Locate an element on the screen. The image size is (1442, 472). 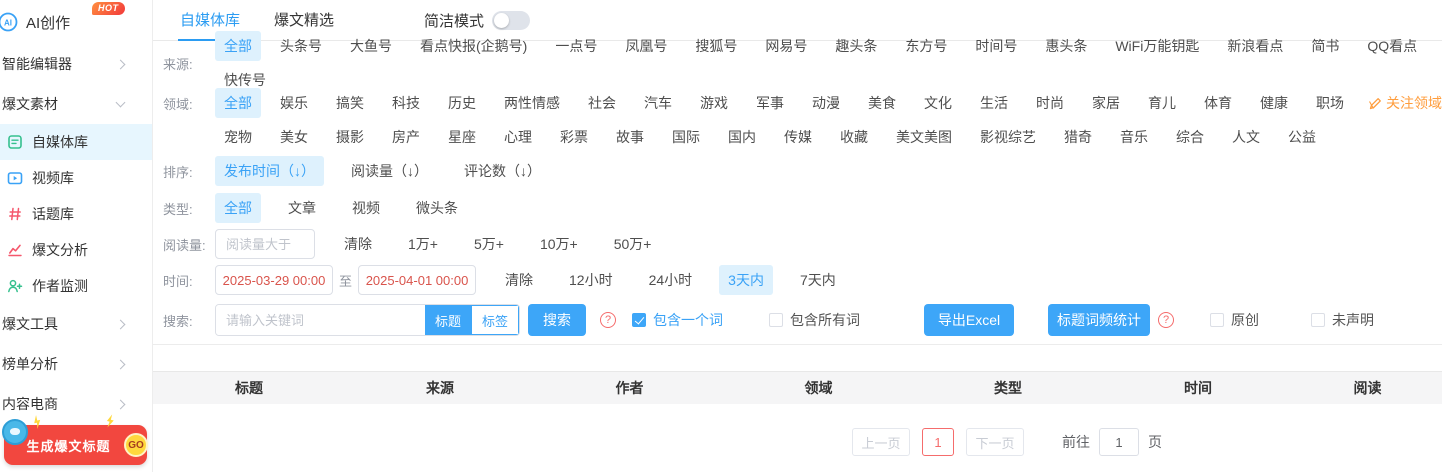
domain-option: 时尚 is located at coordinates (1050, 103).